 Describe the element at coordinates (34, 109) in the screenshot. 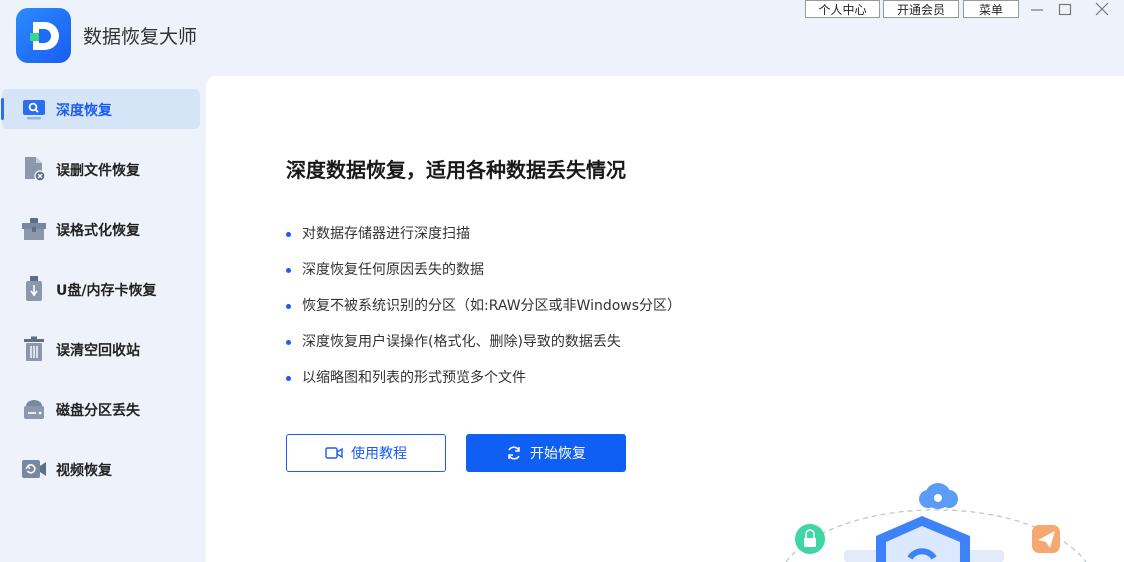

I see `search-icon` at that location.